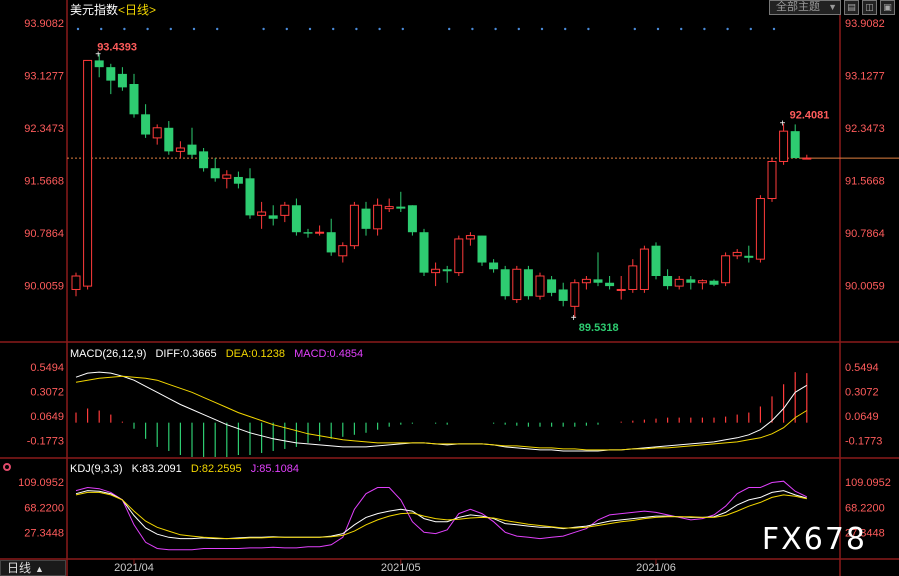  What do you see at coordinates (44, 534) in the screenshot?
I see `kdj-tick-label: 27.3448` at bounding box center [44, 534].